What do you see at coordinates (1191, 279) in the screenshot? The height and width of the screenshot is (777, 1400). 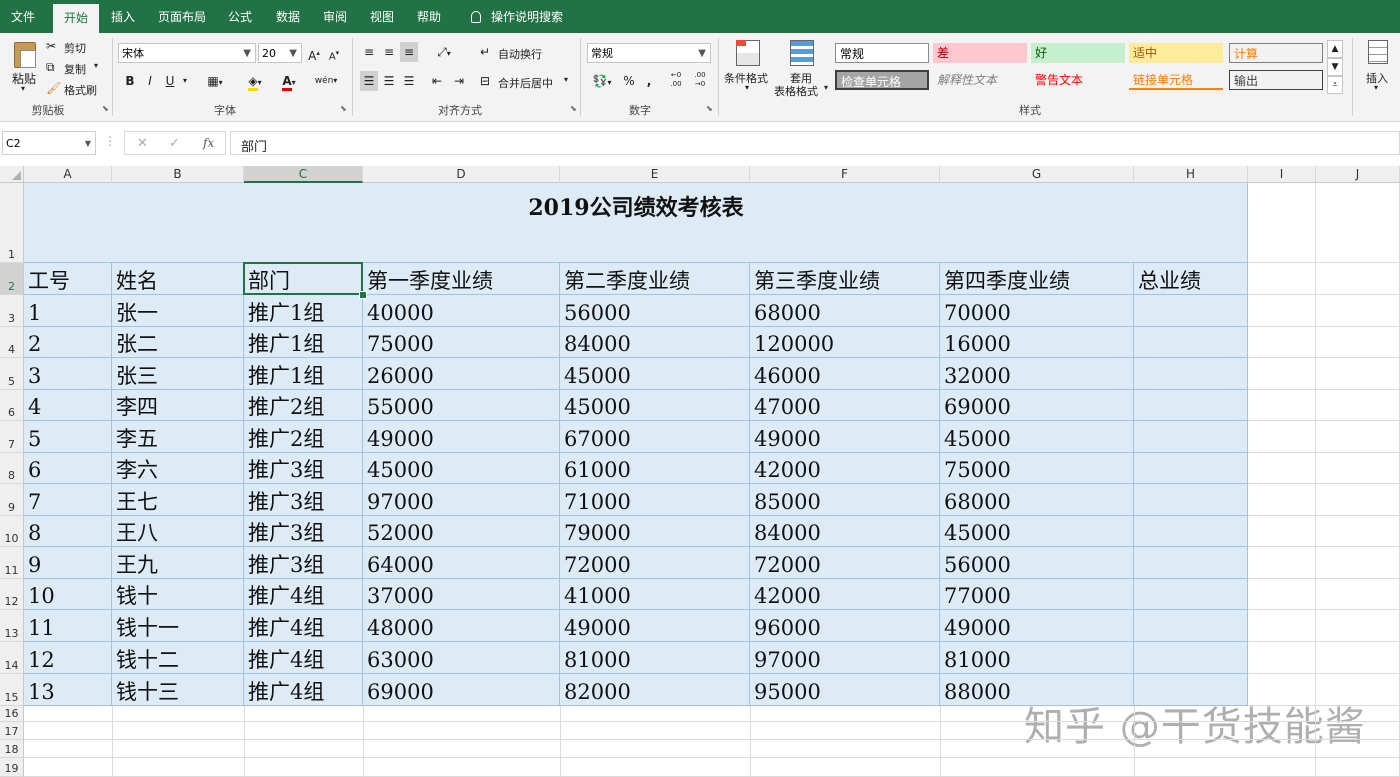 I see `header-cell: 总业绩` at bounding box center [1191, 279].